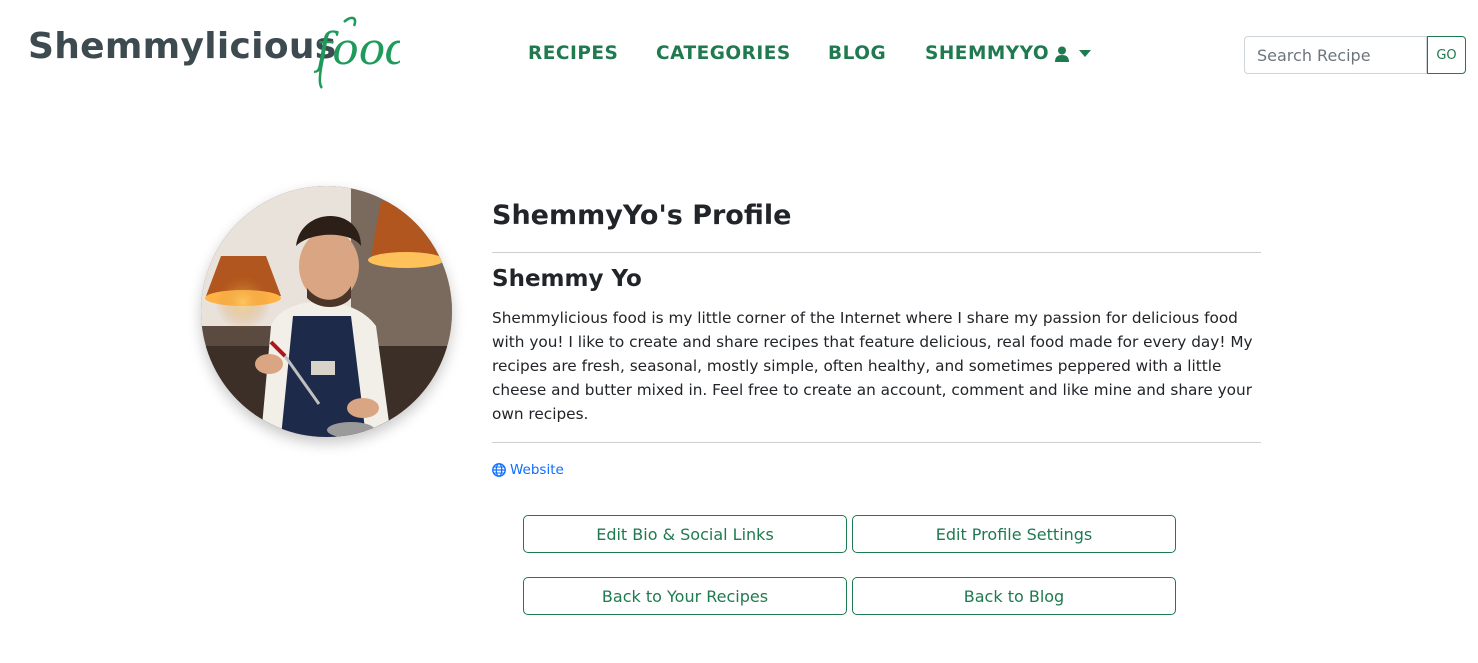 The height and width of the screenshot is (663, 1478). Describe the element at coordinates (1446, 55) in the screenshot. I see `search-go-button: GO` at that location.